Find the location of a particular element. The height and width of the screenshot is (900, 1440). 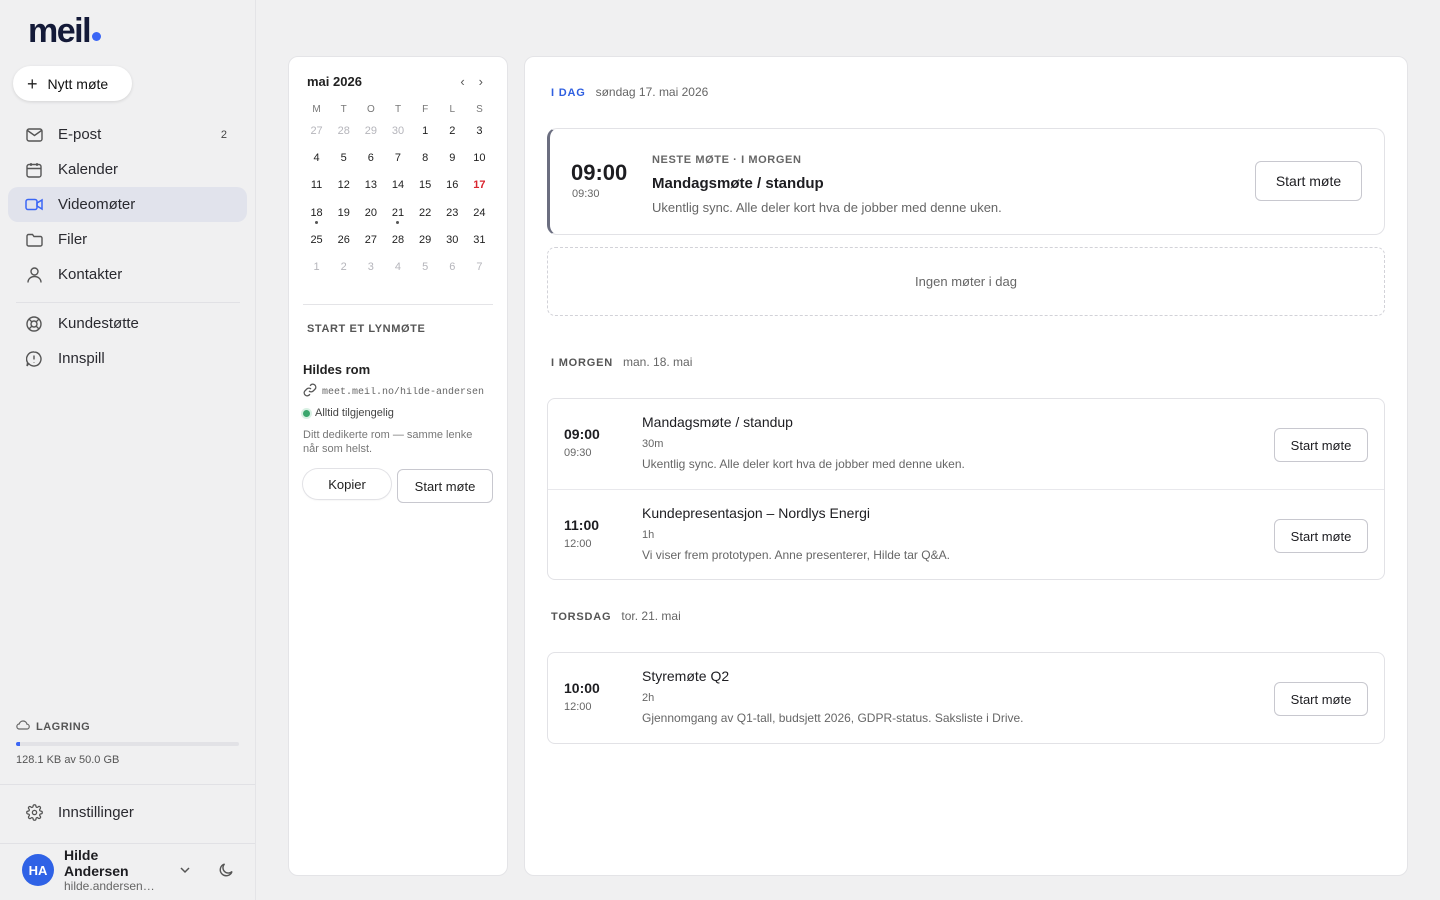

calendar-day: 26 is located at coordinates (343, 240).